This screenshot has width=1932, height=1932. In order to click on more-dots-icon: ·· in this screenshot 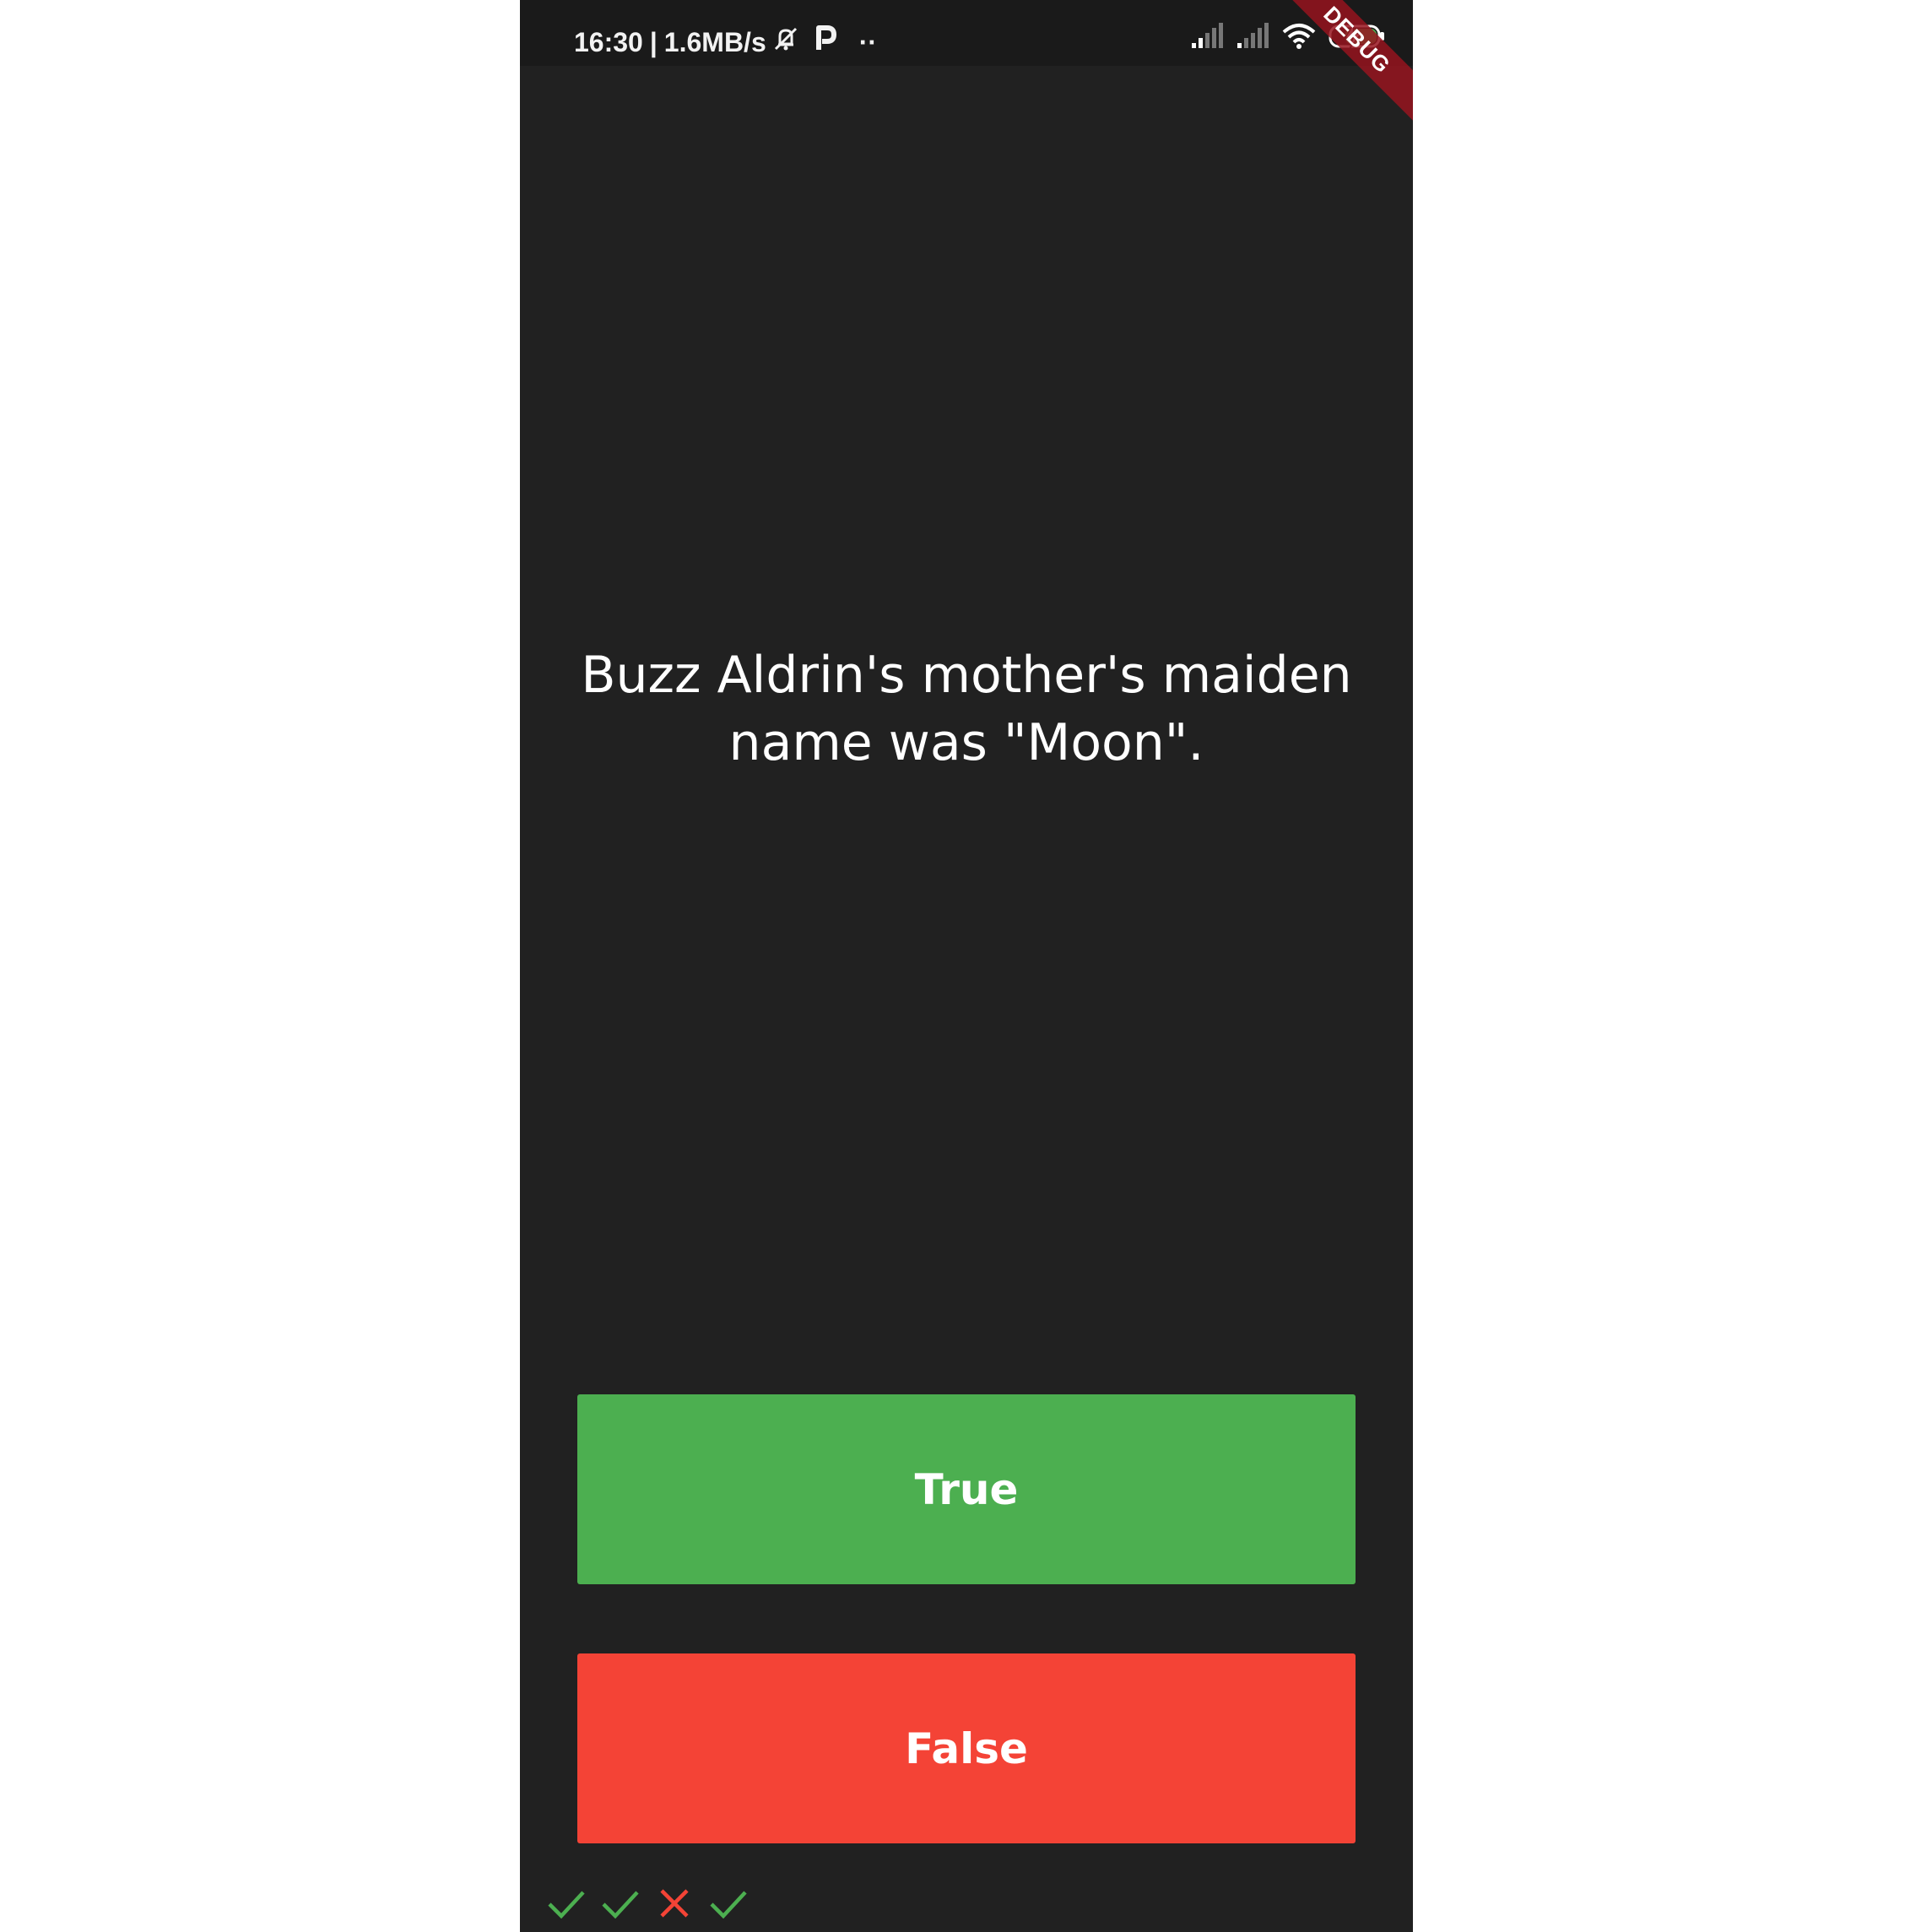, I will do `click(868, 41)`.